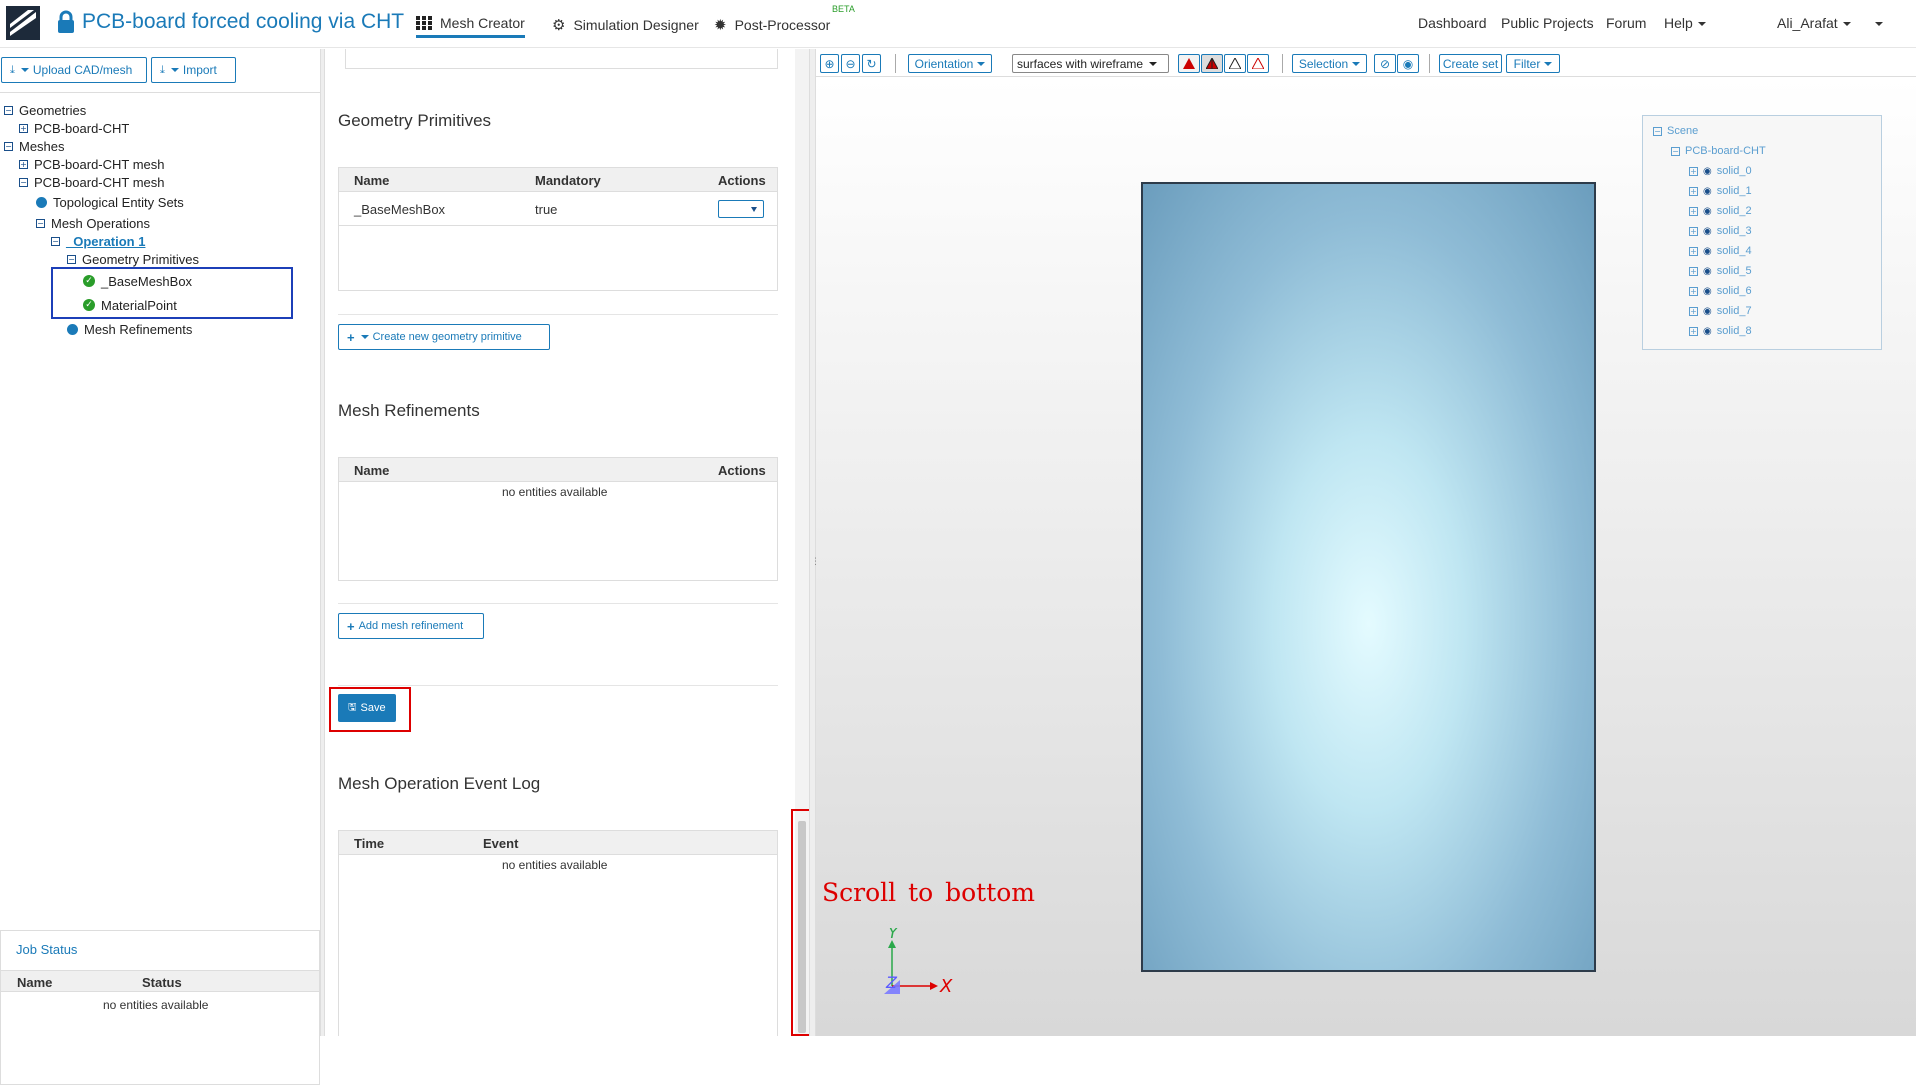 Image resolution: width=1916 pixels, height=1085 pixels. Describe the element at coordinates (1429, 63) in the screenshot. I see `separator` at that location.